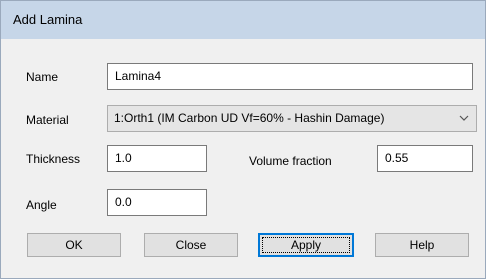 The height and width of the screenshot is (279, 486). I want to click on ok-button-label: OK, so click(74, 245).